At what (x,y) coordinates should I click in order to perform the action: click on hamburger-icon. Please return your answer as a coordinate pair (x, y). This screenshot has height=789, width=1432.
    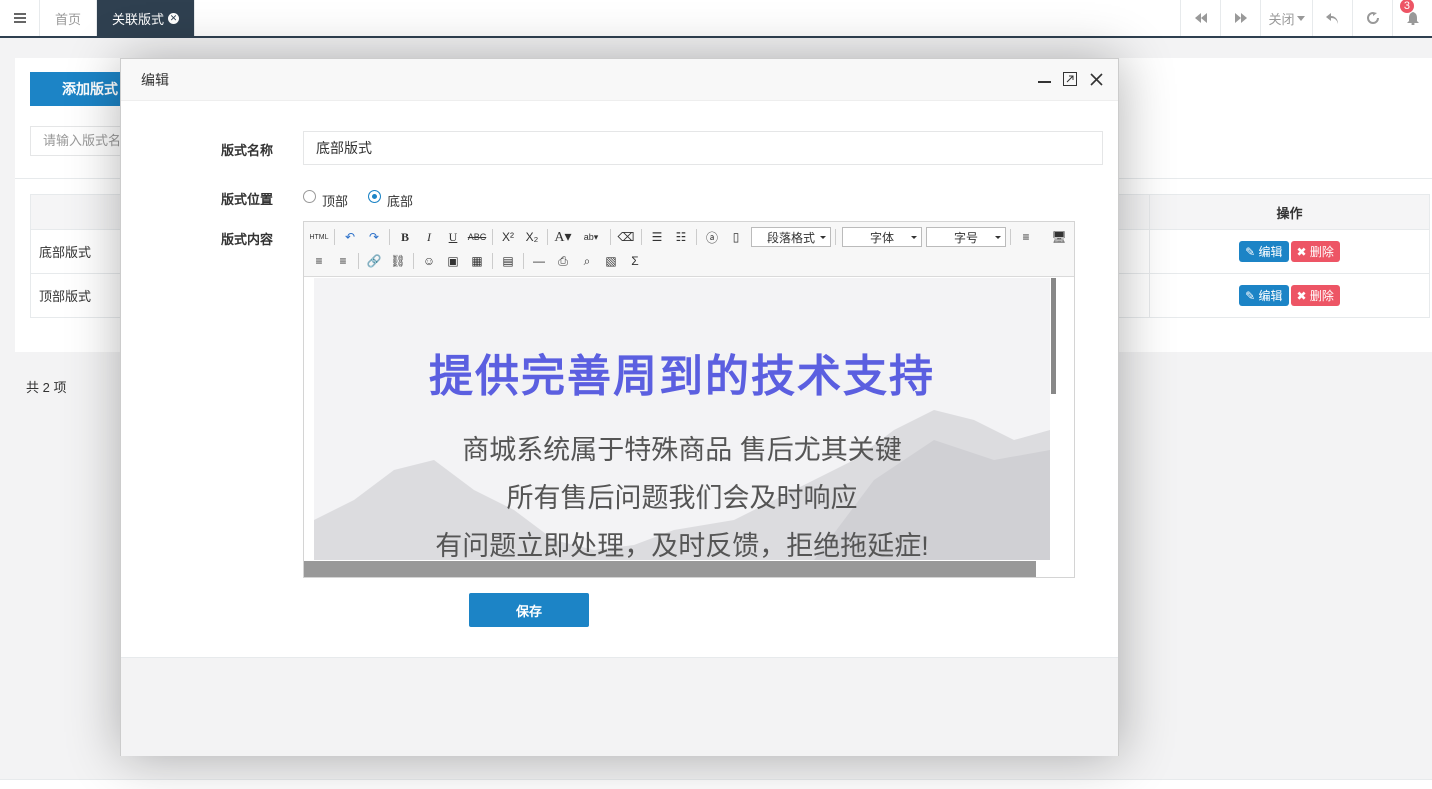
    Looking at the image, I should click on (20, 18).